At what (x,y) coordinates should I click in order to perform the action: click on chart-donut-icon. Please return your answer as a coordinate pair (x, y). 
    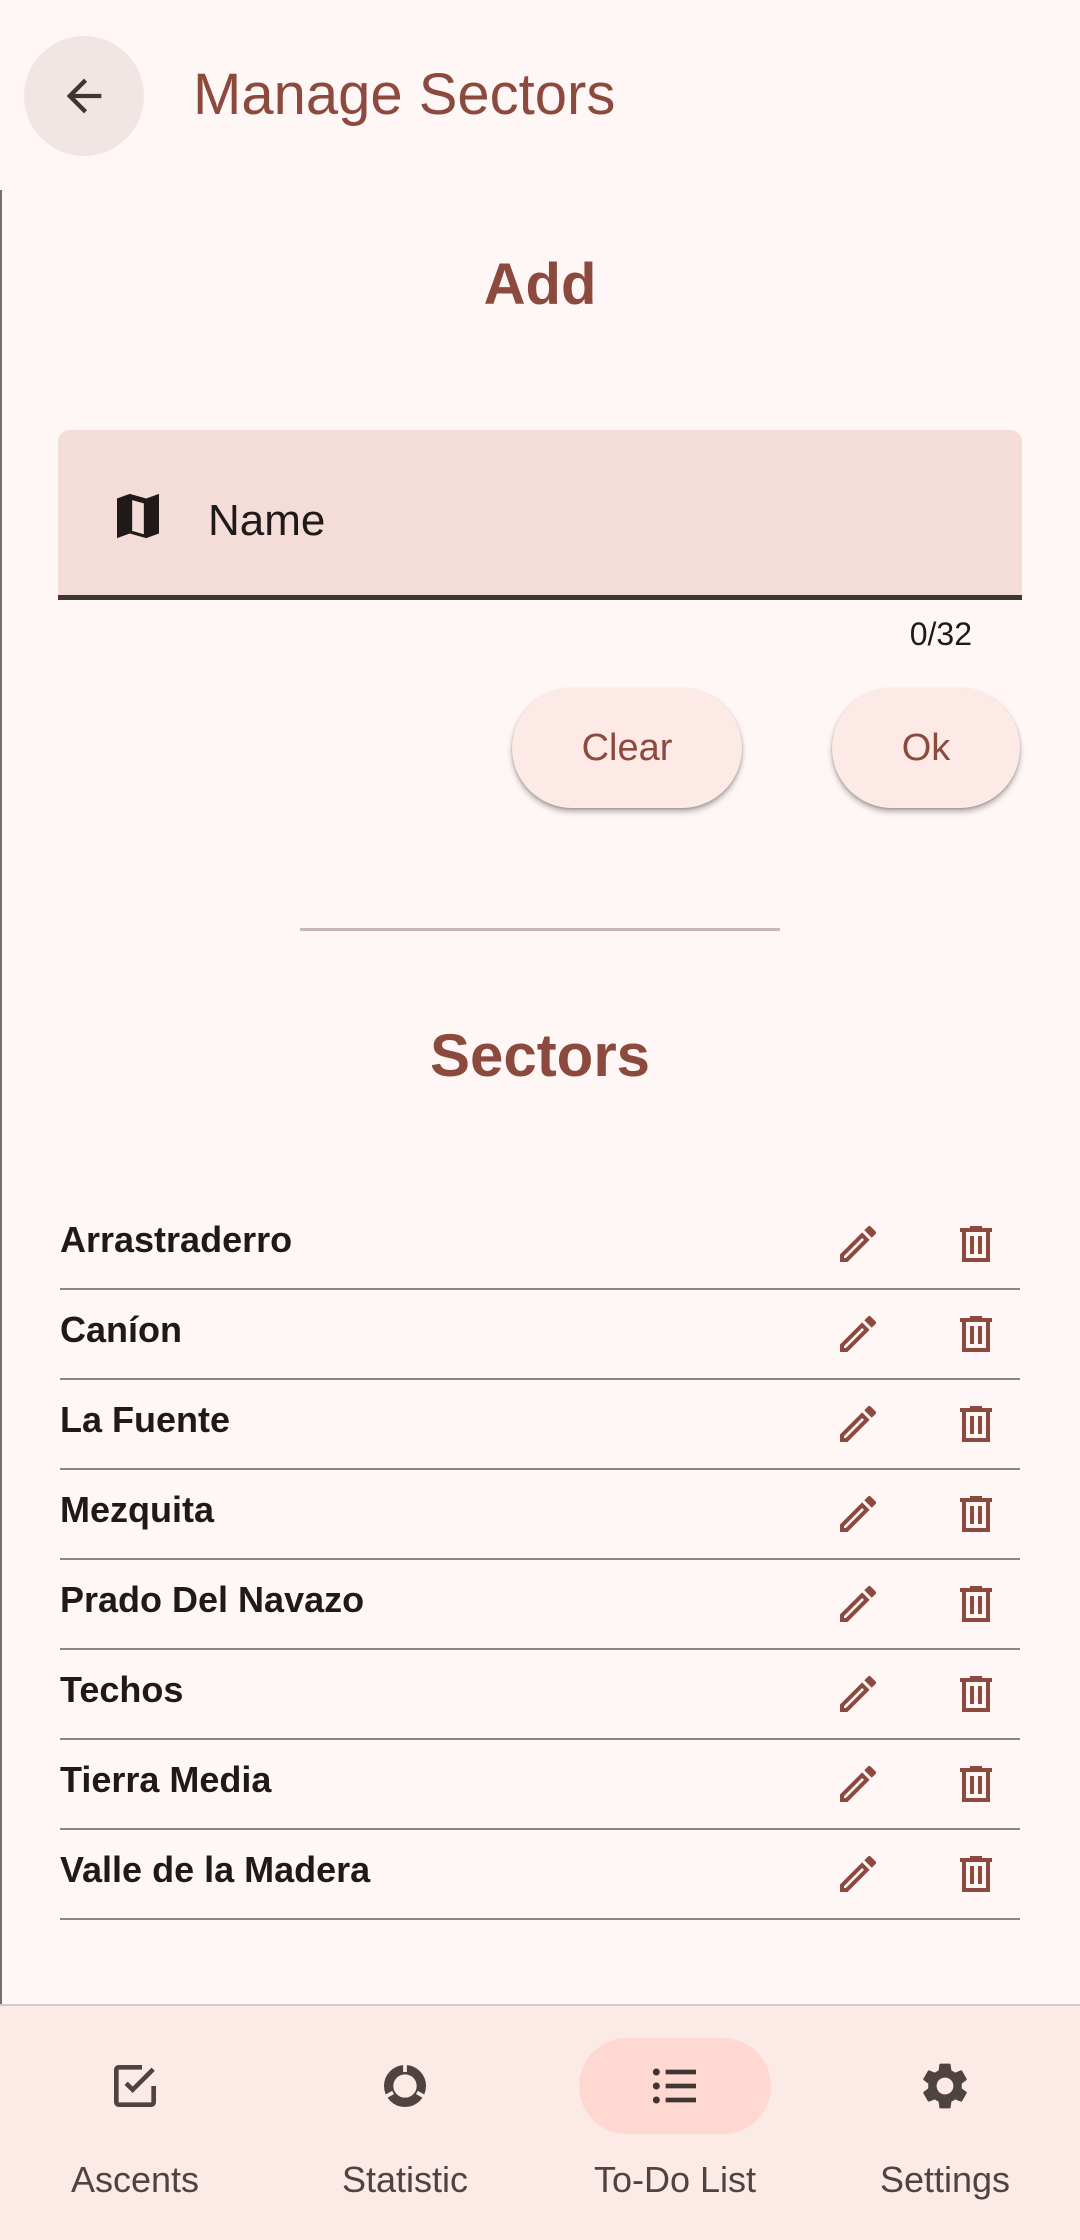
    Looking at the image, I should click on (405, 2085).